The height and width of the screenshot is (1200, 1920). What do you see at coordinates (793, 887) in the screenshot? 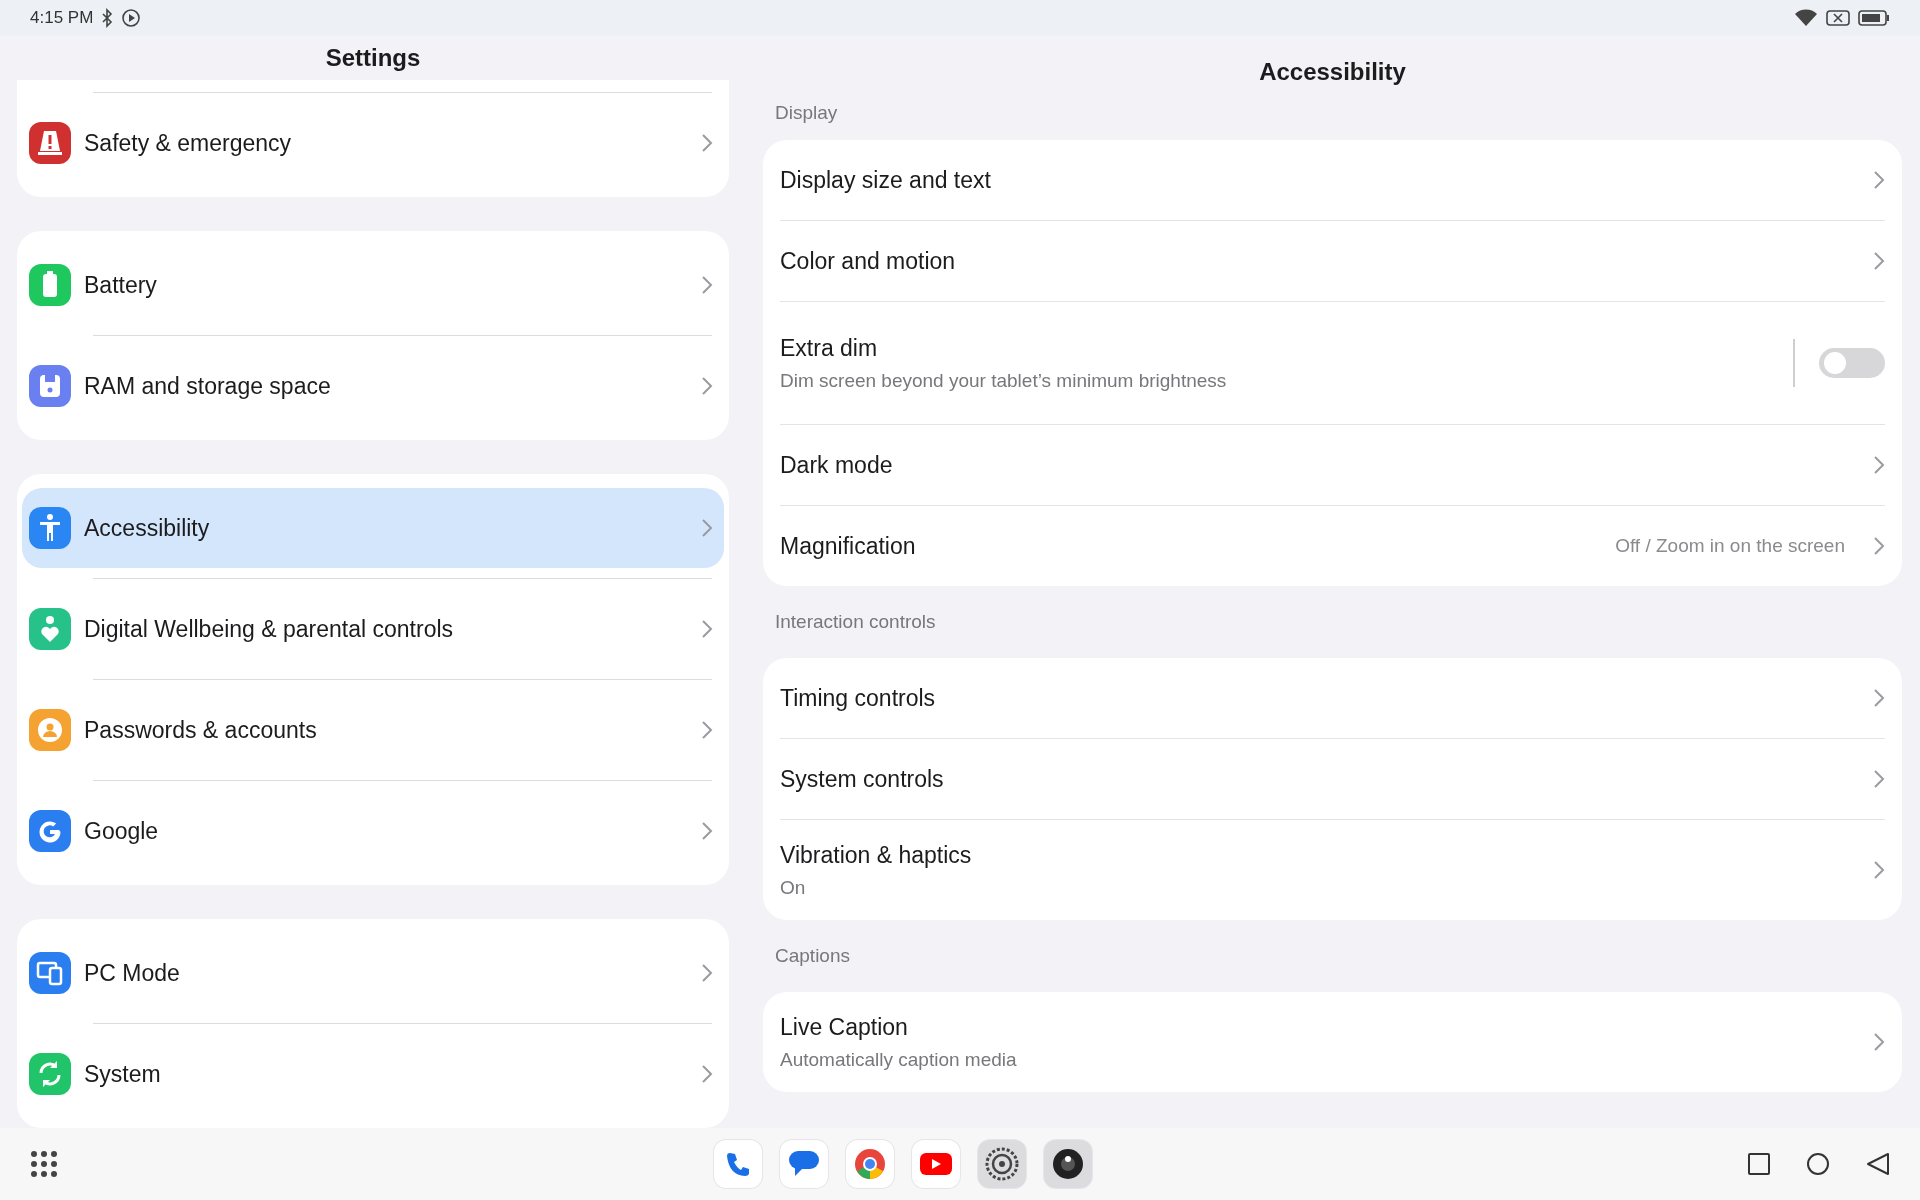
I see `item-subtitle: On` at bounding box center [793, 887].